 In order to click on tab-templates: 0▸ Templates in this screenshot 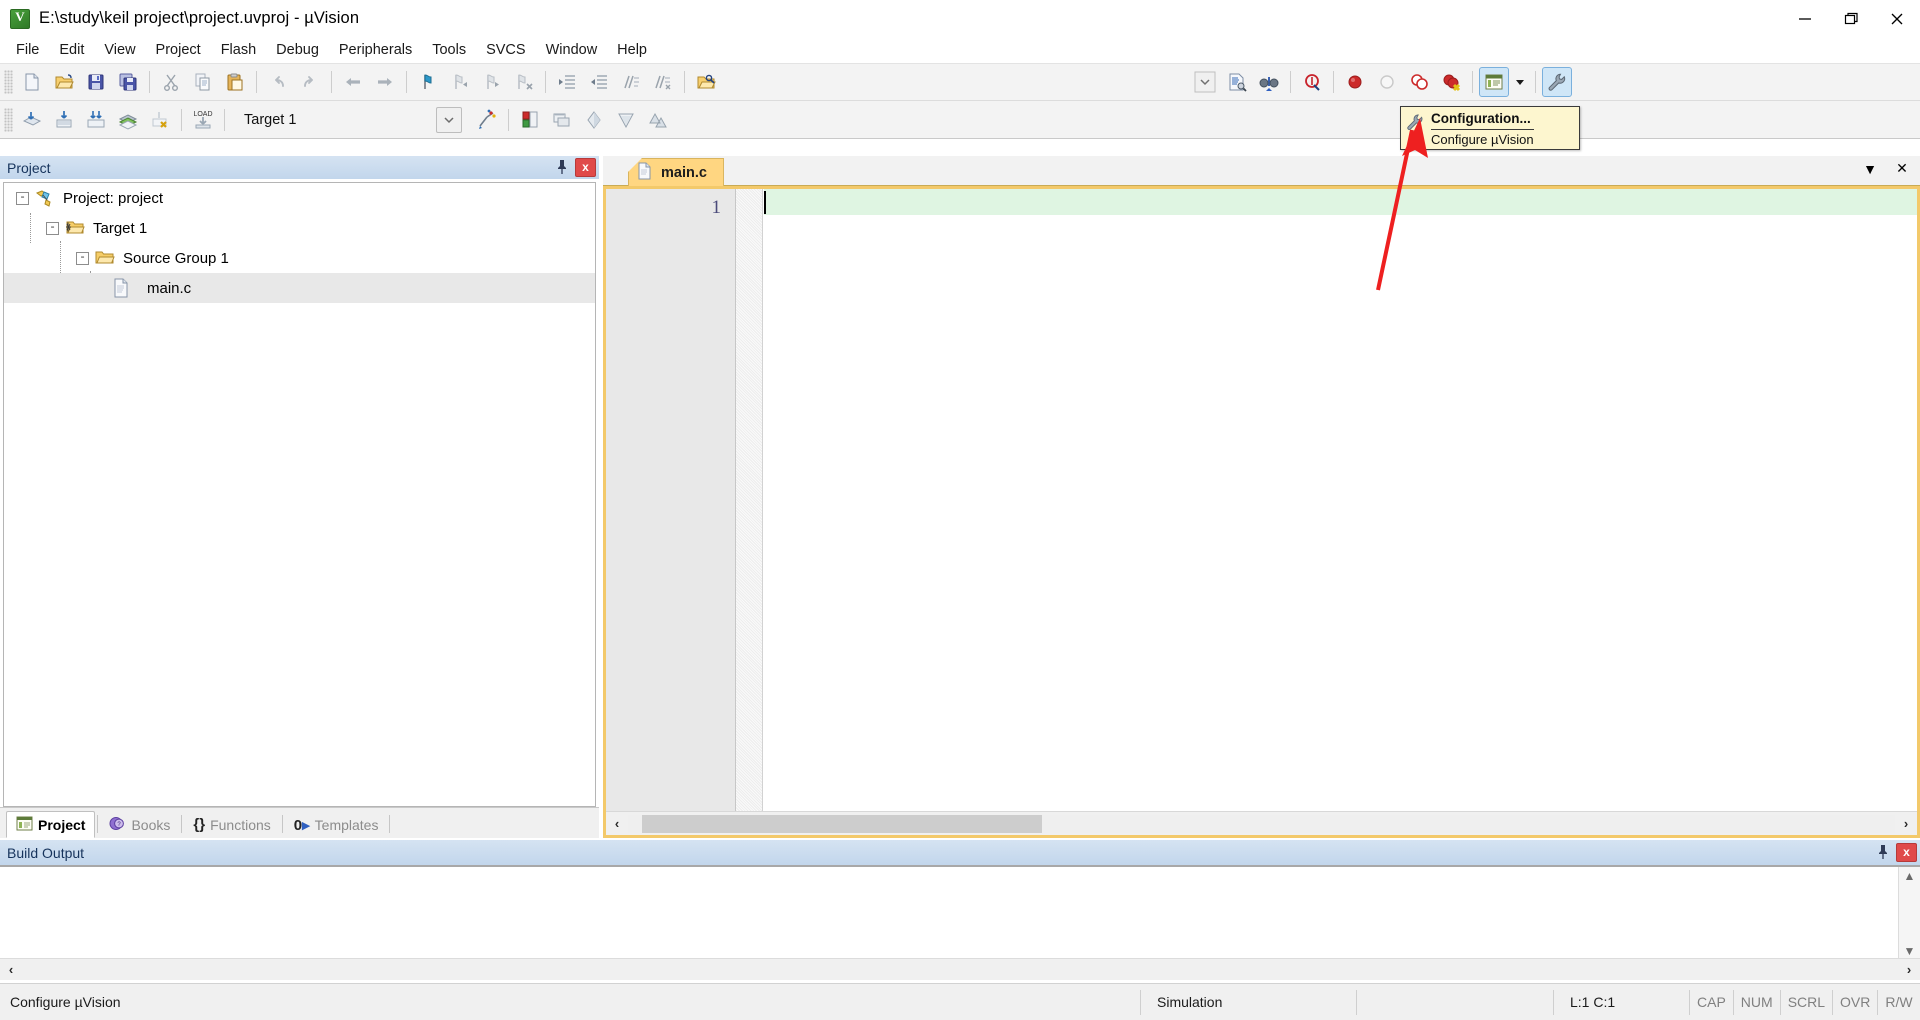, I will do `click(336, 824)`.